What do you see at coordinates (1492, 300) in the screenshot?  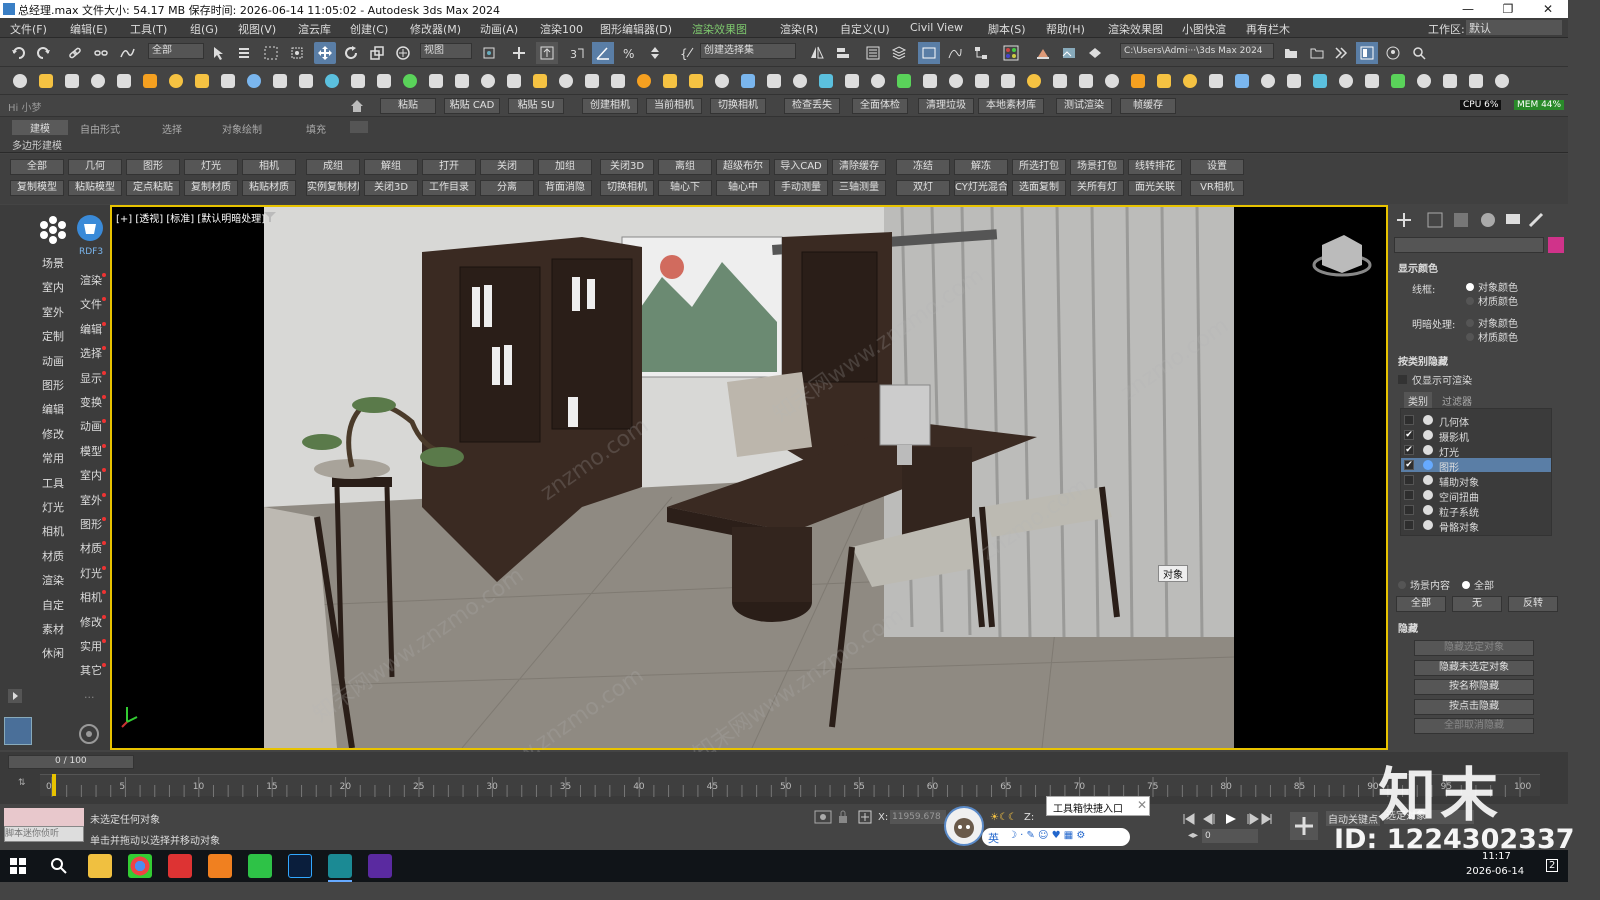 I see `wireframe-material-color-radio: 材质颜色` at bounding box center [1492, 300].